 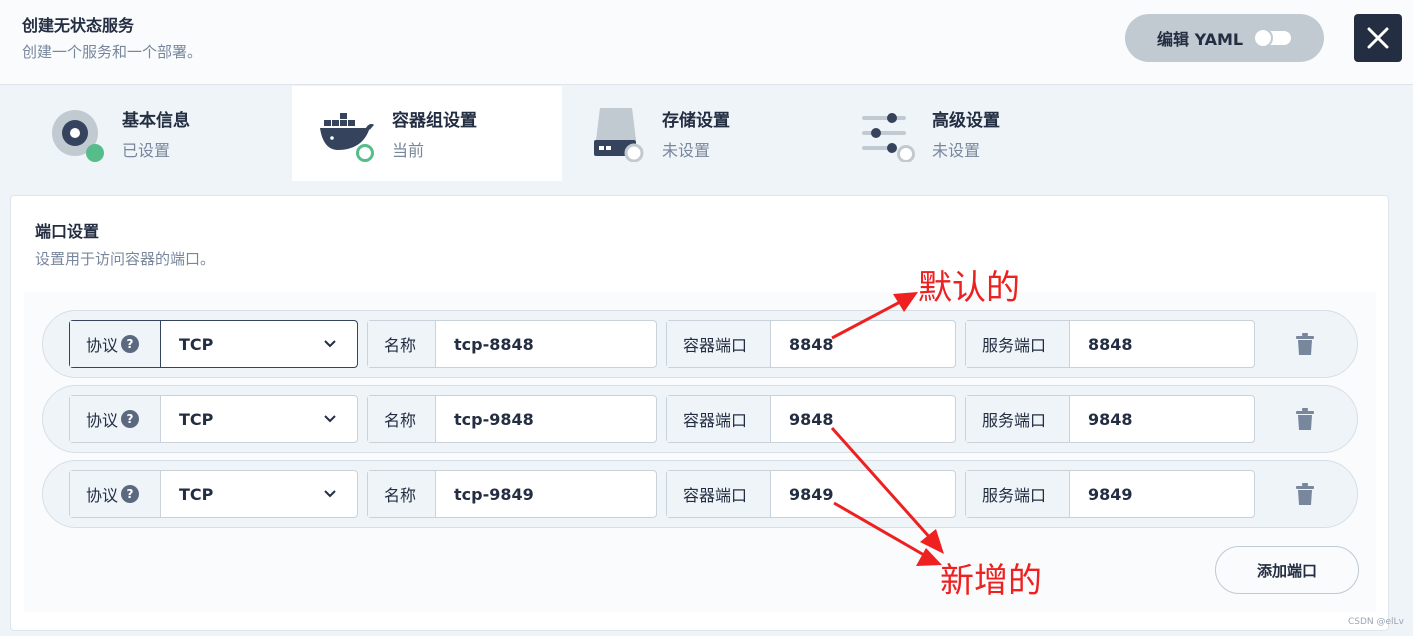 I want to click on close-button, so click(x=1378, y=38).